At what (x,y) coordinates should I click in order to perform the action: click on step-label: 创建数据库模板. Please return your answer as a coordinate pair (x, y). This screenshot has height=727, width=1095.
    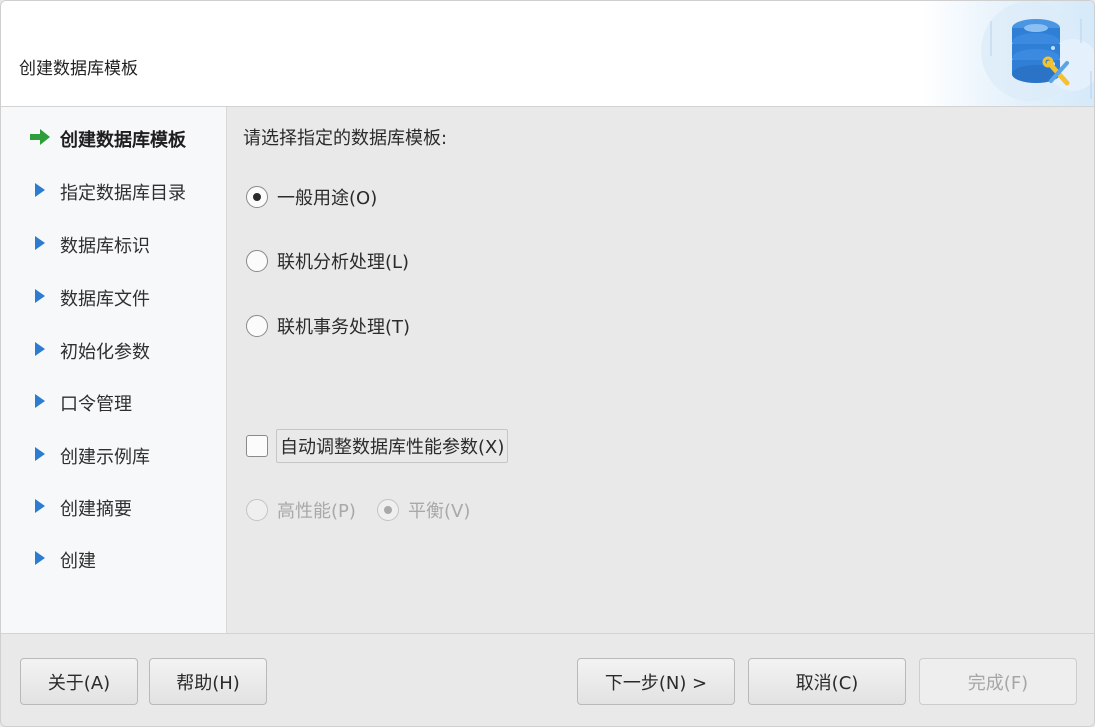
    Looking at the image, I should click on (123, 140).